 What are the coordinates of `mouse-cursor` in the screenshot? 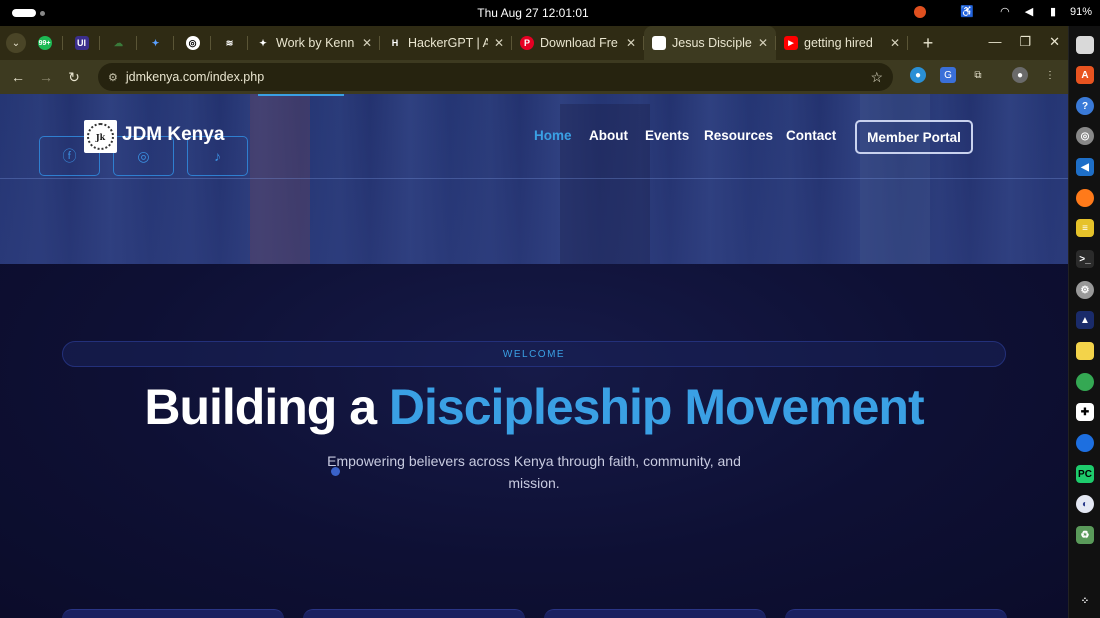 It's located at (335, 471).